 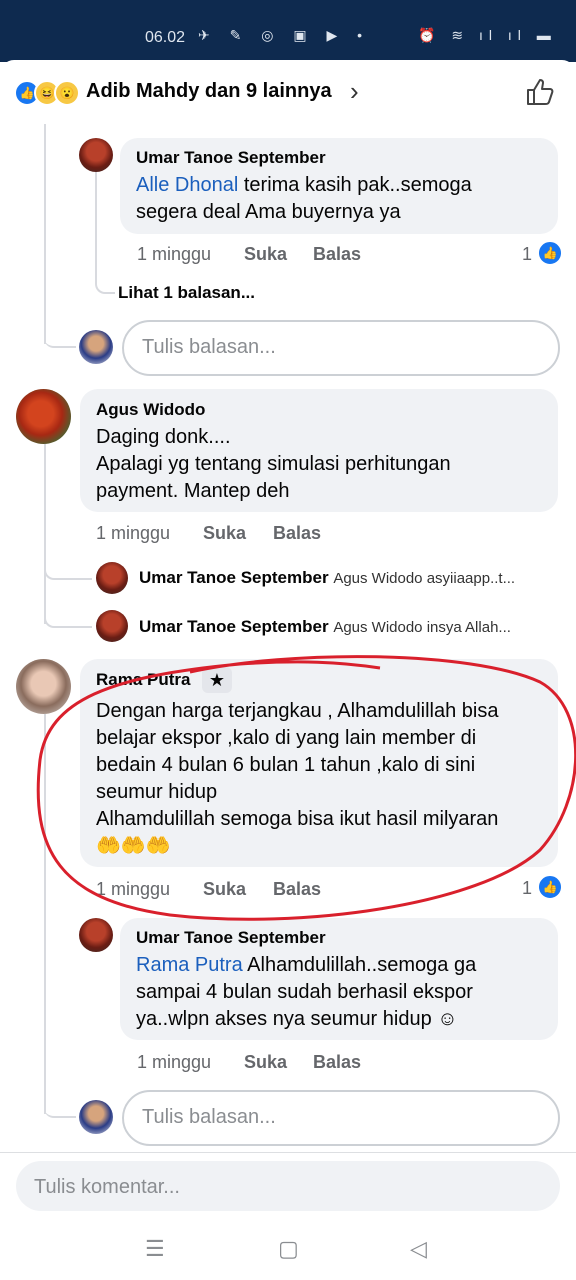 I want to click on status-time: 06.02, so click(x=165, y=37).